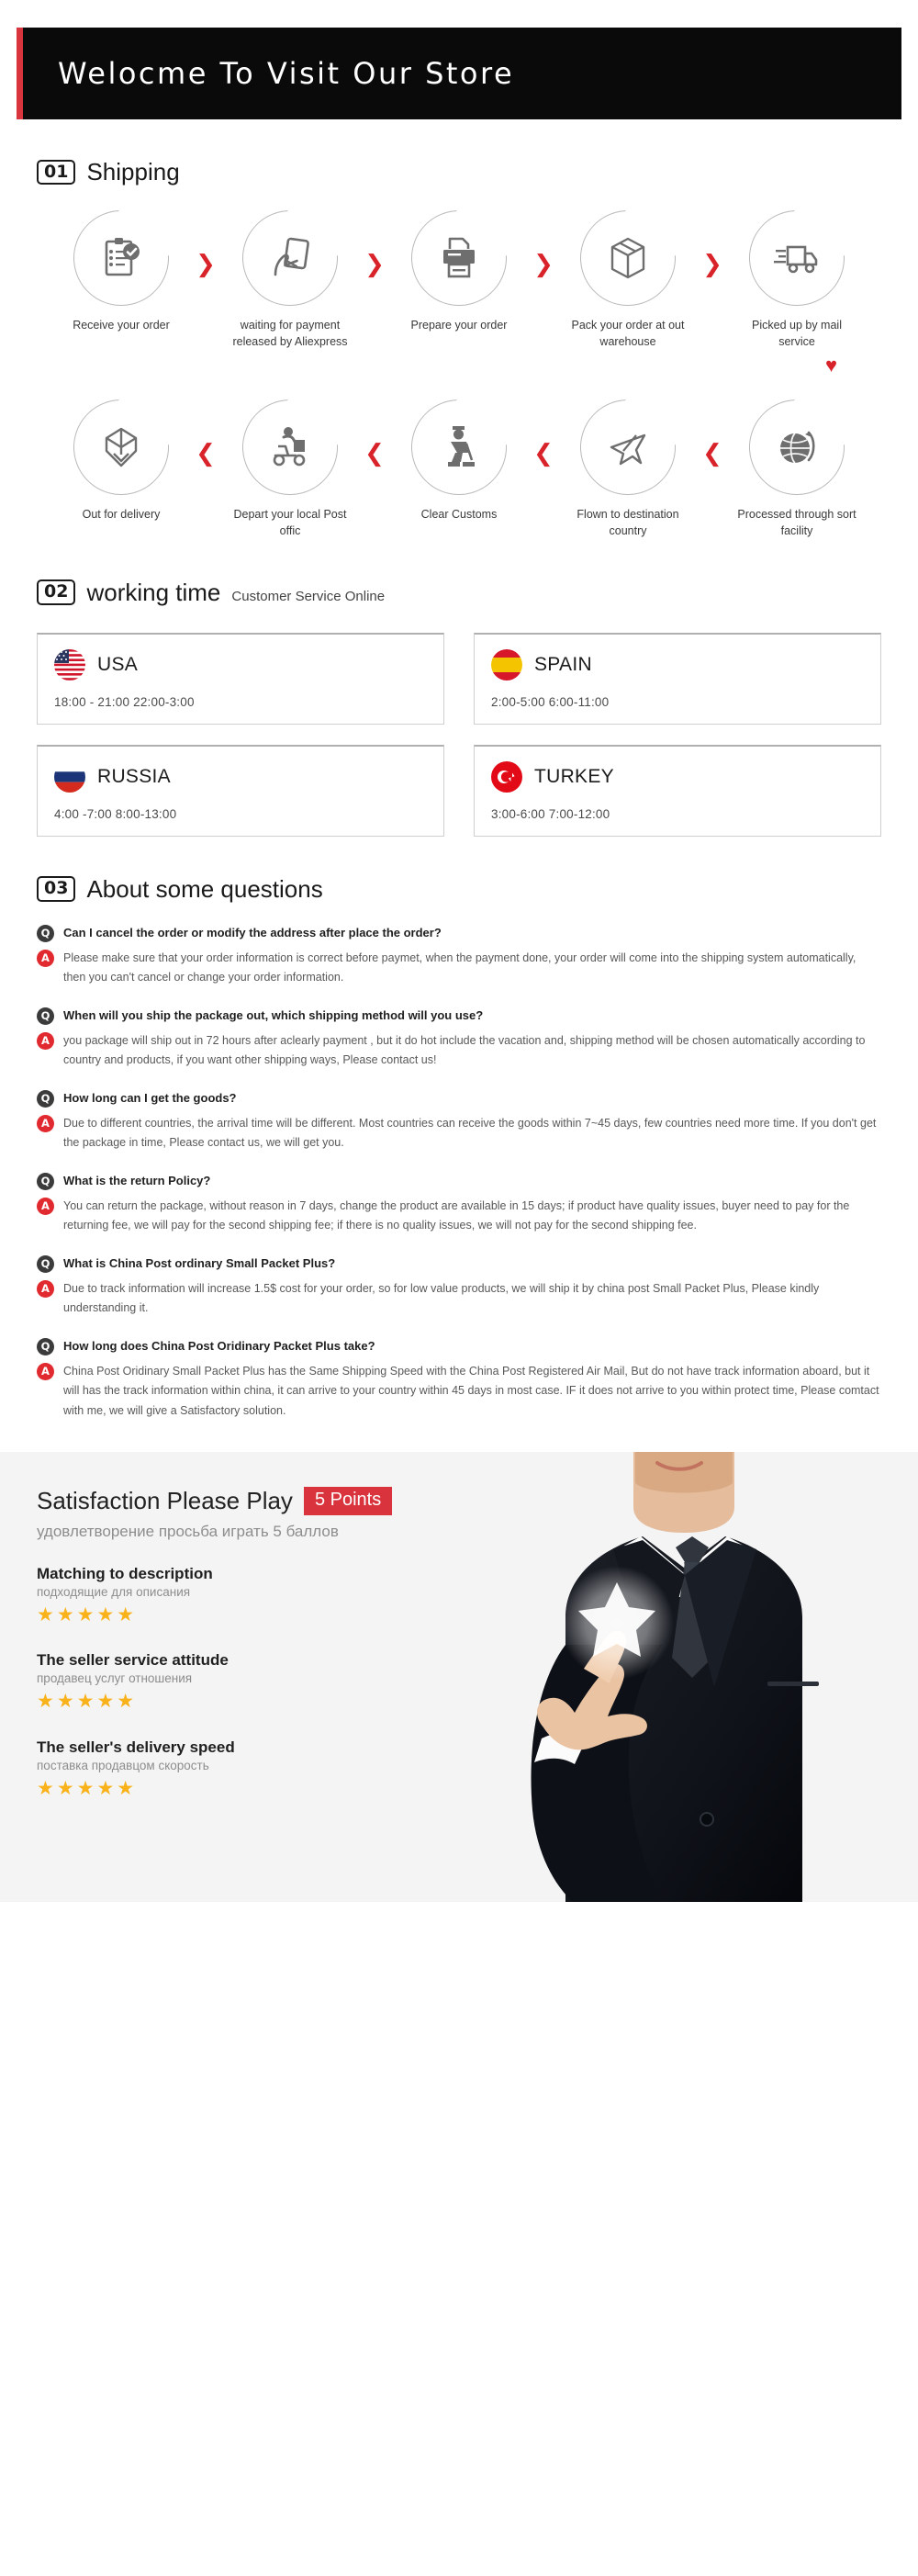  I want to click on step-label: Picked up by mail service, so click(797, 334).